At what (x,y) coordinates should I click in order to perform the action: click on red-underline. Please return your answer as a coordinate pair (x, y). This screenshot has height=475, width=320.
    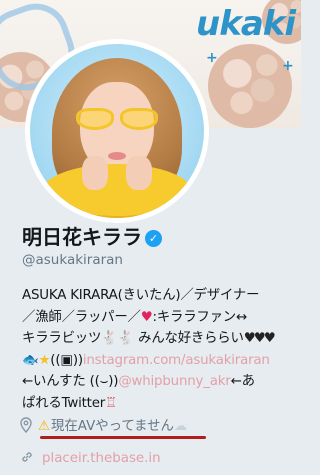
    Looking at the image, I should click on (123, 437).